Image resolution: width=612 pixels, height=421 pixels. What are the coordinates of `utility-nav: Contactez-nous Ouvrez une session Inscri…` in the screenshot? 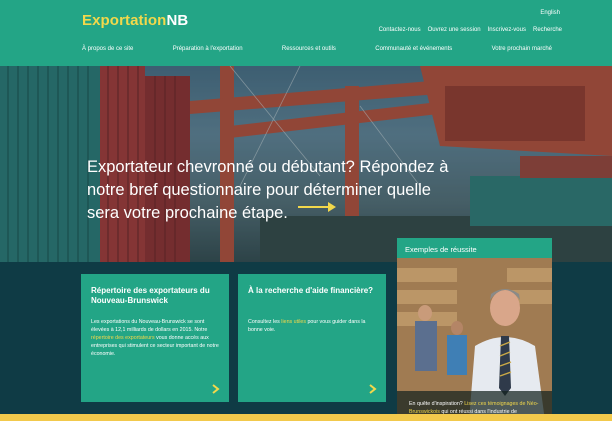 It's located at (470, 30).